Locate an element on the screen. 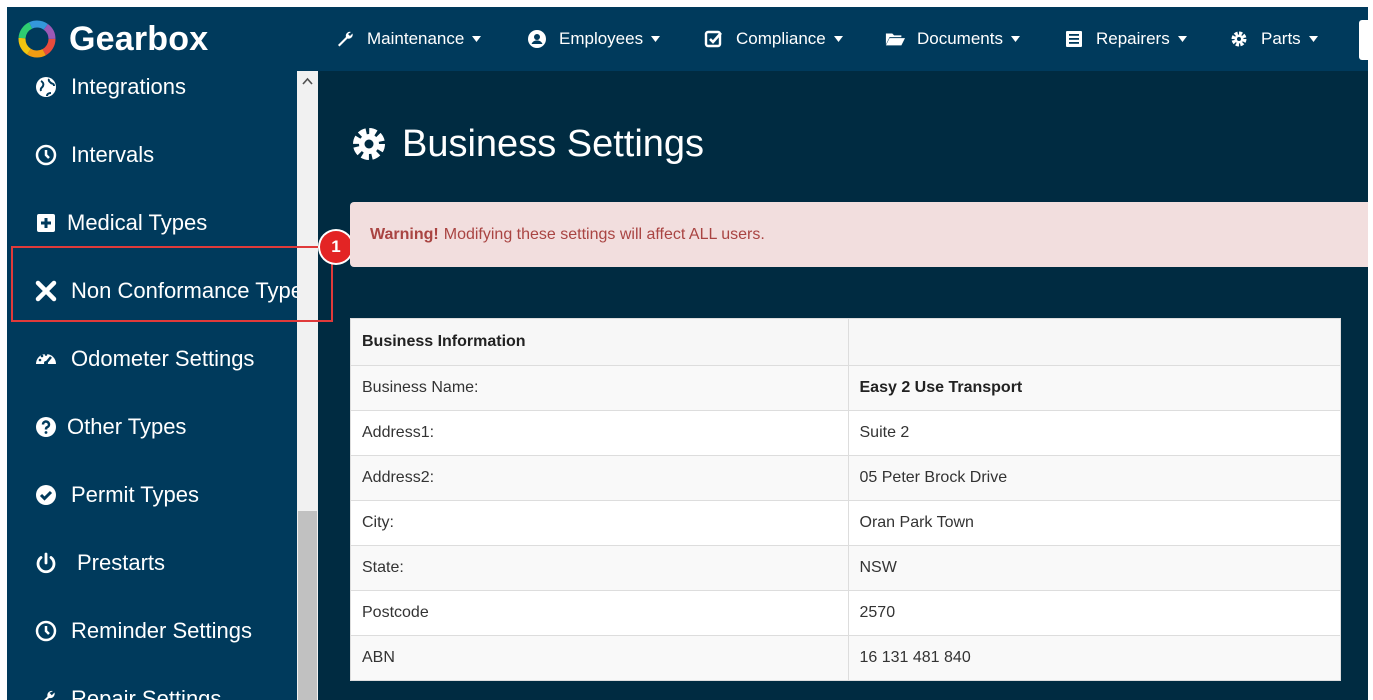  nav-employees-label: Employees is located at coordinates (601, 38).